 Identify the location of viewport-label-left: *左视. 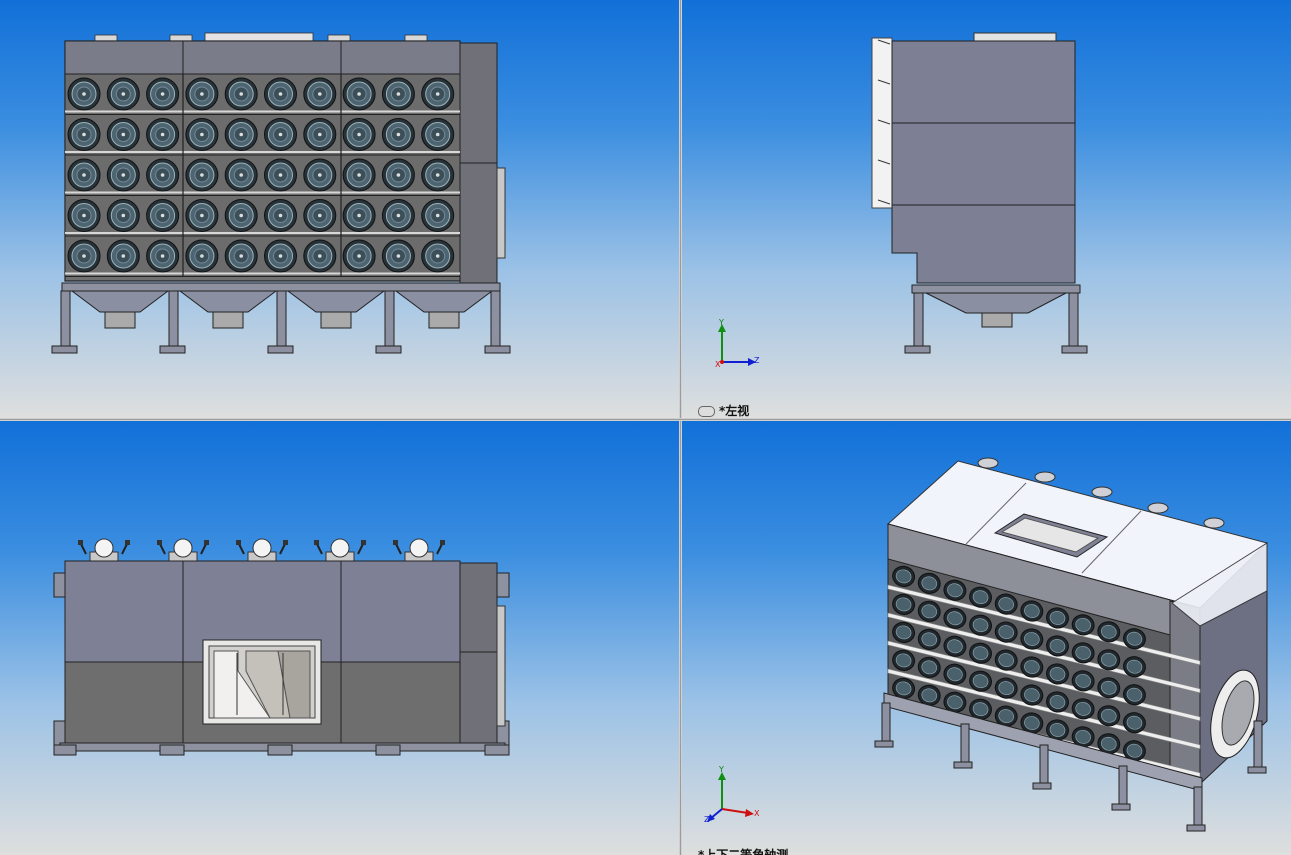
(723, 410).